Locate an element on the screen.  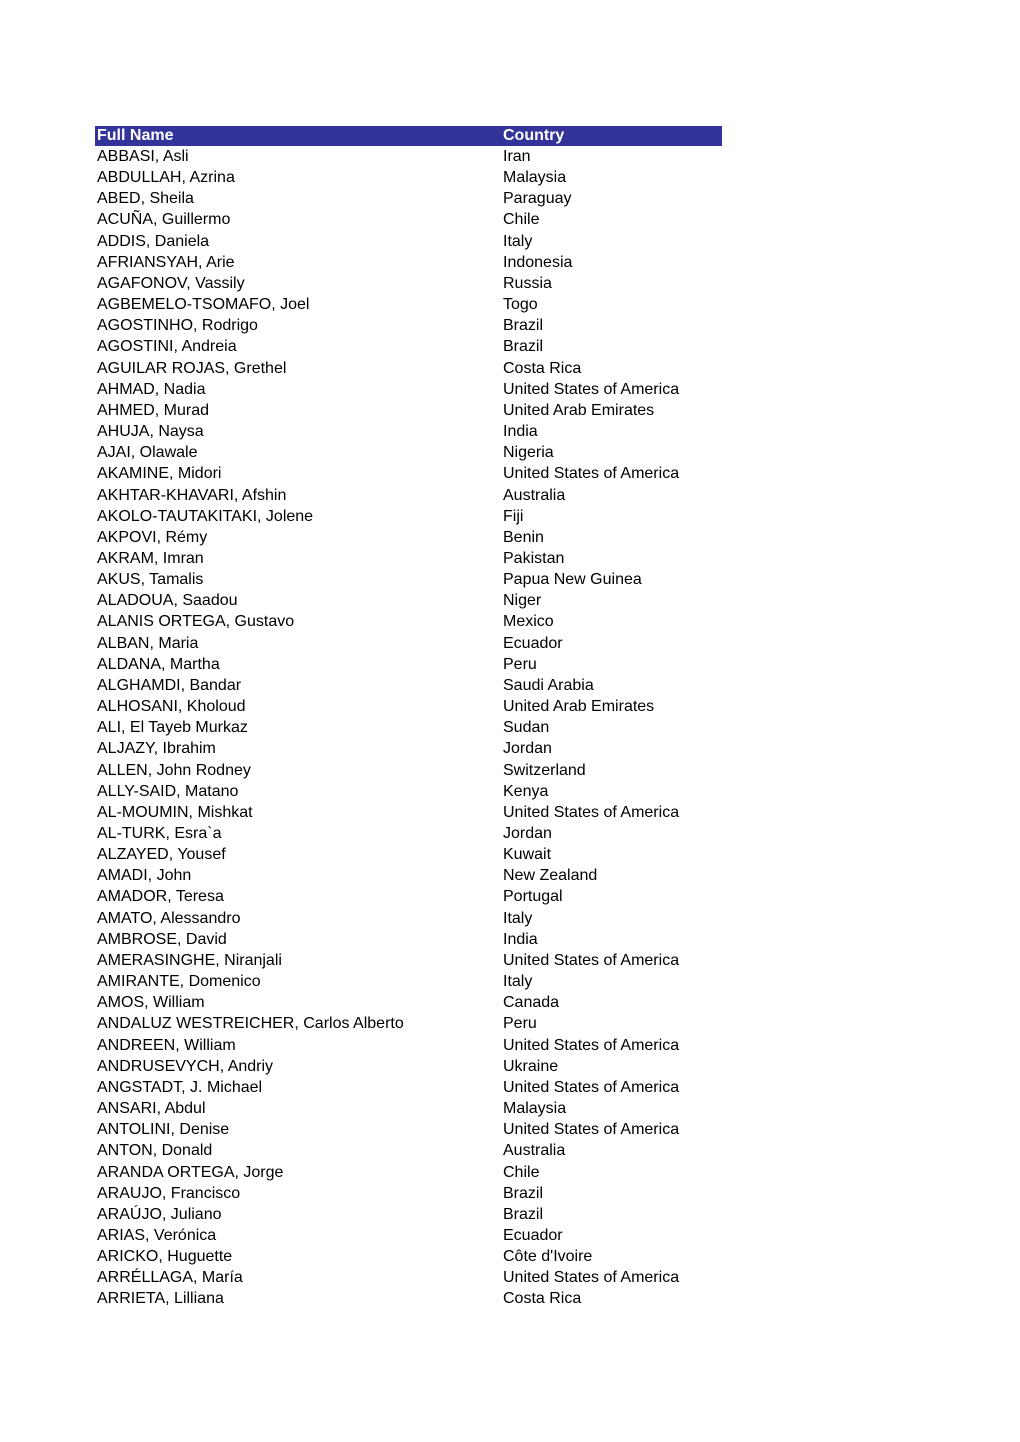
full-name-cell: ARAUJO, Francisco is located at coordinates (169, 1193).